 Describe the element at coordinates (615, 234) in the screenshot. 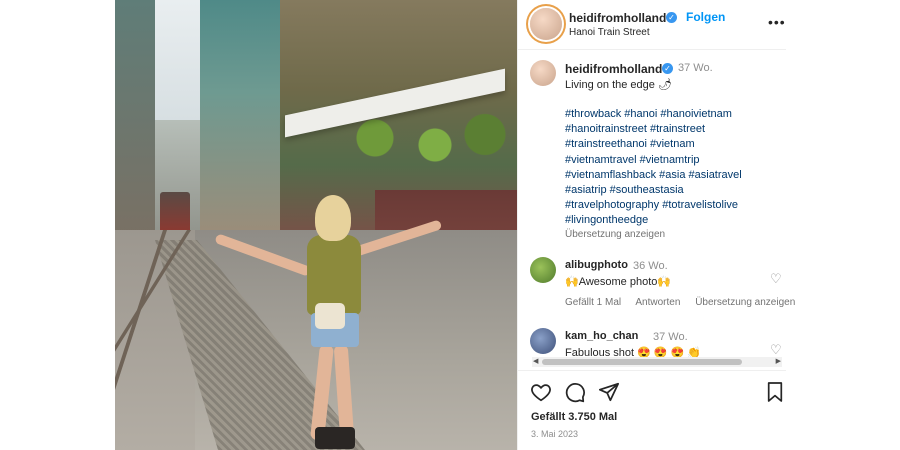

I see `caption-translate-link: Übersetzung anzeigen` at that location.